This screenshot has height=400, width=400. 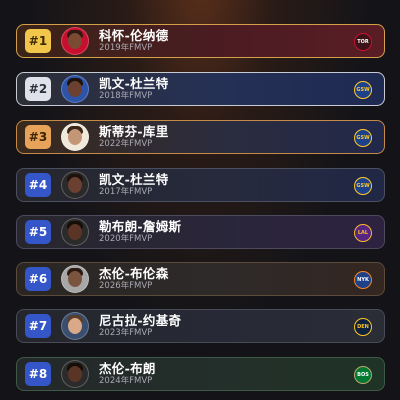 What do you see at coordinates (200, 374) in the screenshot?
I see `ranking-row-8: #8 杰伦-布朗 2024年FMVP BOS` at bounding box center [200, 374].